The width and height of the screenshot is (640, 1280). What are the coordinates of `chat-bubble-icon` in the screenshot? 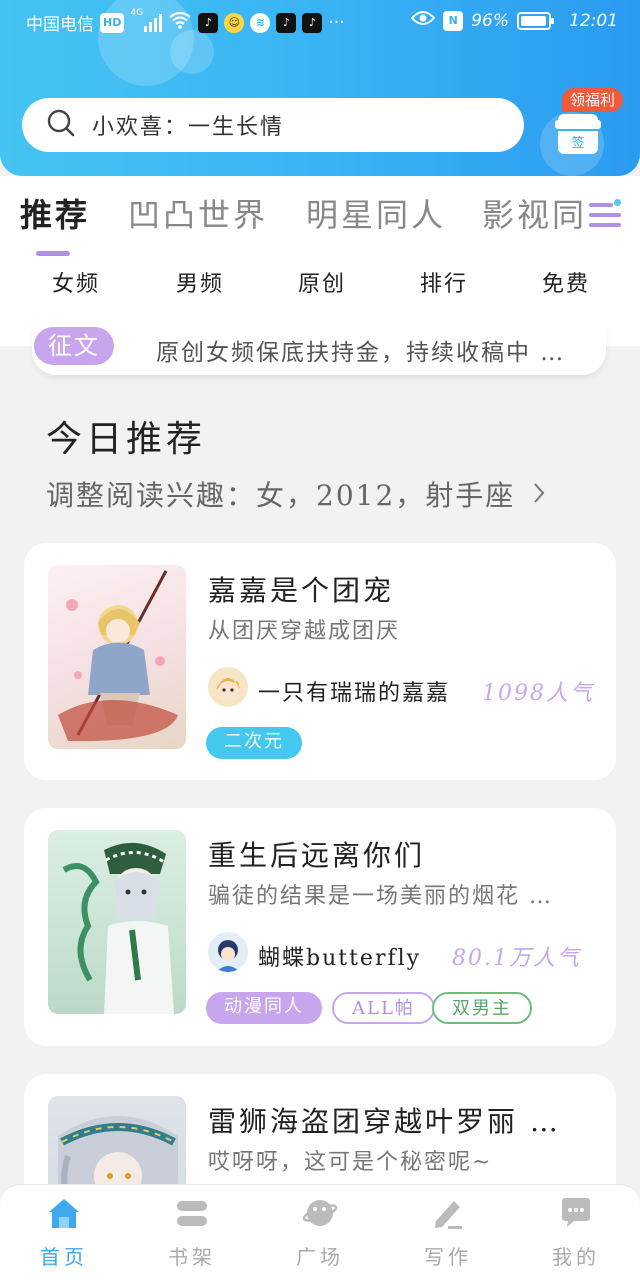 It's located at (576, 1213).